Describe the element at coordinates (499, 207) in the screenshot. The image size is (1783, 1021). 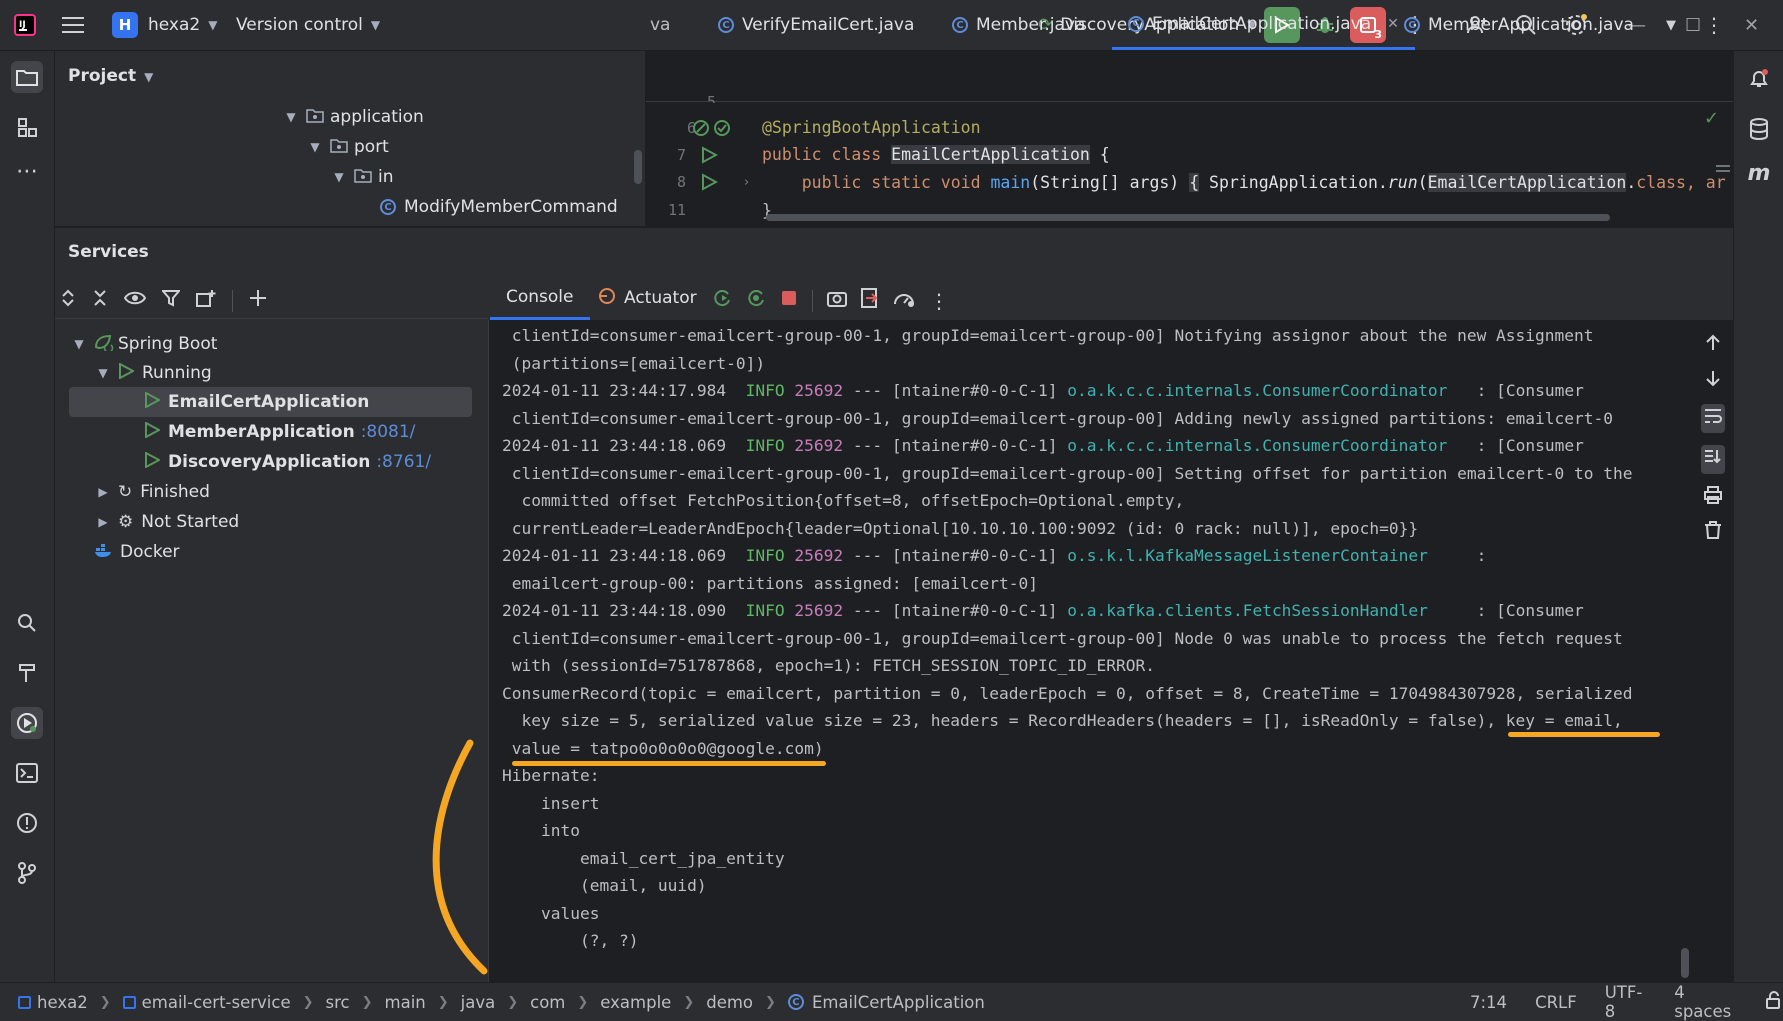
I see `tree-node-modify-member-command: C ModifyMemberCommand` at that location.